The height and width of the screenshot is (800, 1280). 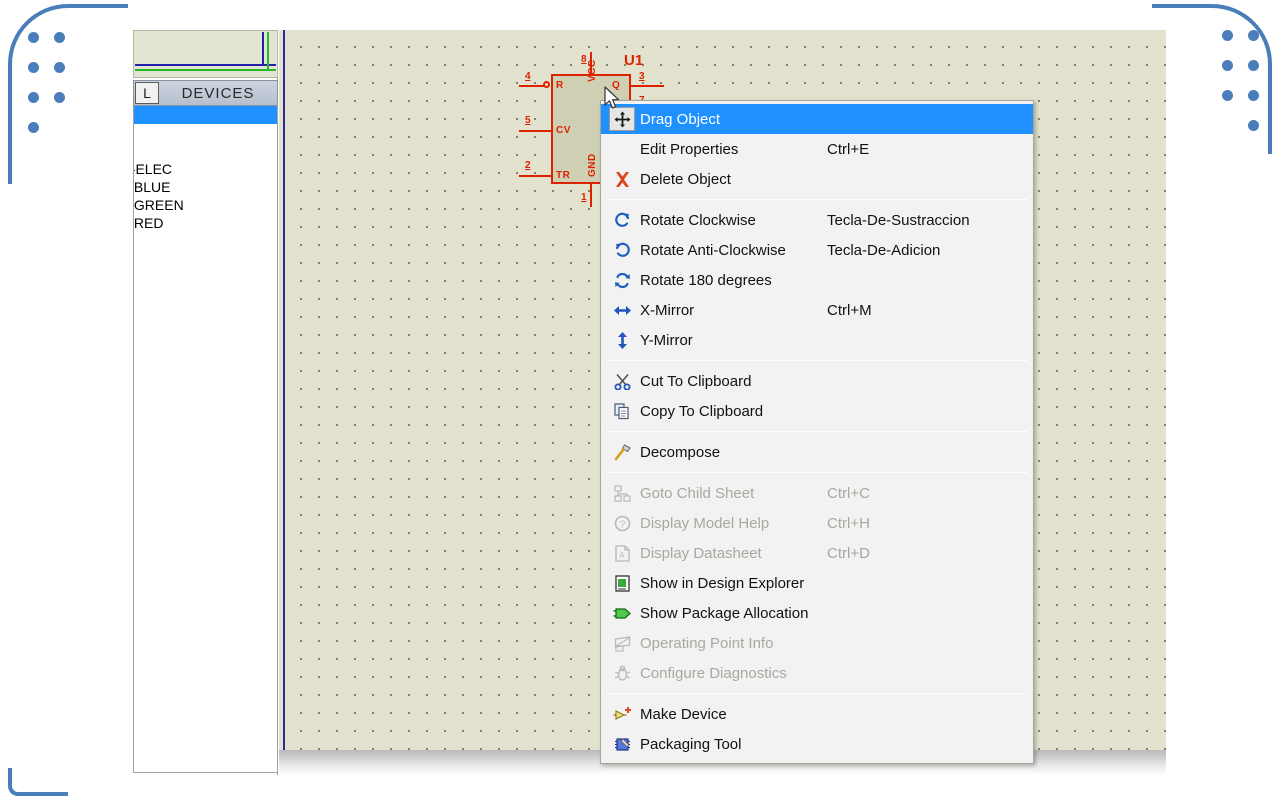 I want to click on menu-item-decompose: Decompose, so click(x=817, y=452).